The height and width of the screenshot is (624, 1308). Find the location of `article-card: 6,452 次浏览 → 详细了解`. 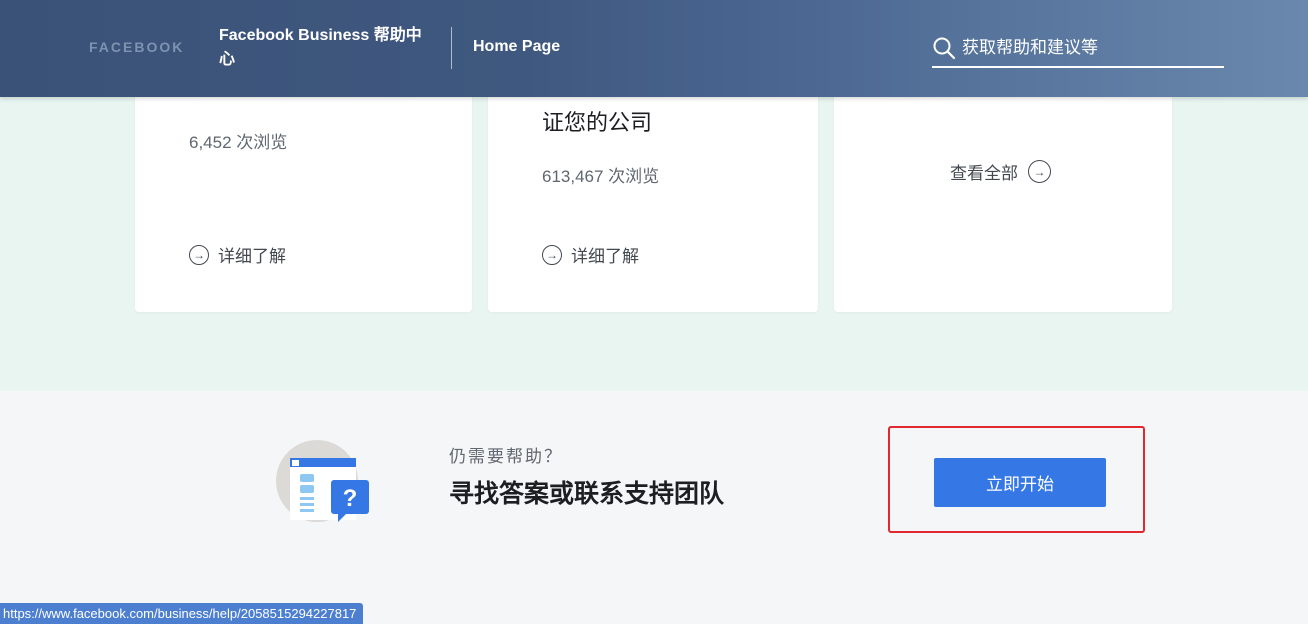

article-card: 6,452 次浏览 → 详细了解 is located at coordinates (303, 186).